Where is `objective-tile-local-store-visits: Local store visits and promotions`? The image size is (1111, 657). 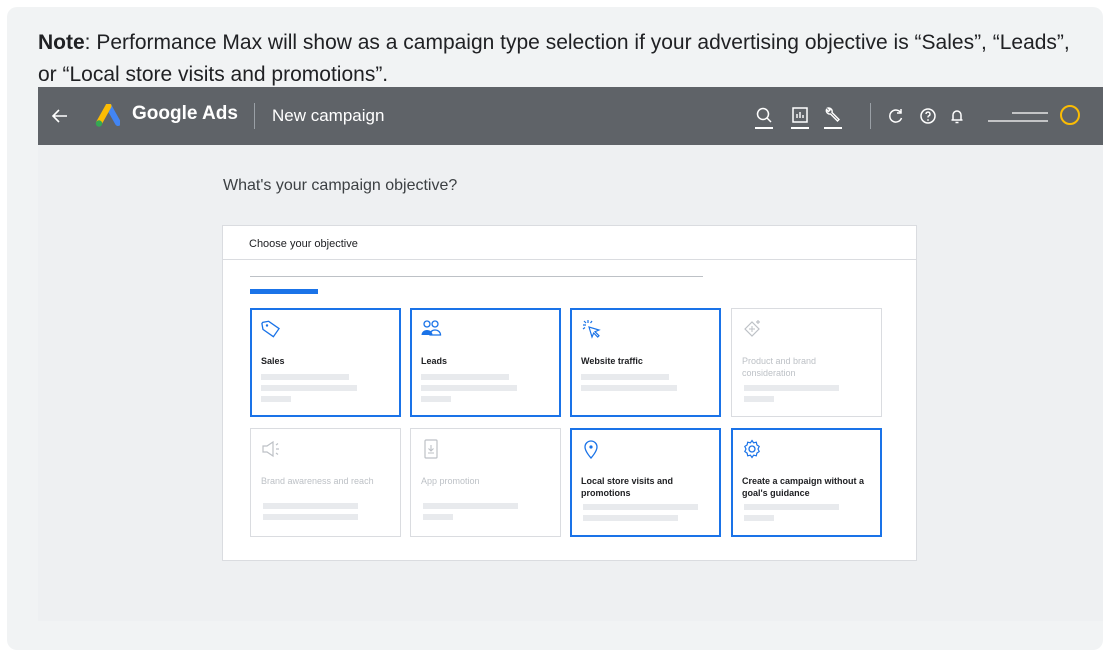 objective-tile-local-store-visits: Local store visits and promotions is located at coordinates (645, 482).